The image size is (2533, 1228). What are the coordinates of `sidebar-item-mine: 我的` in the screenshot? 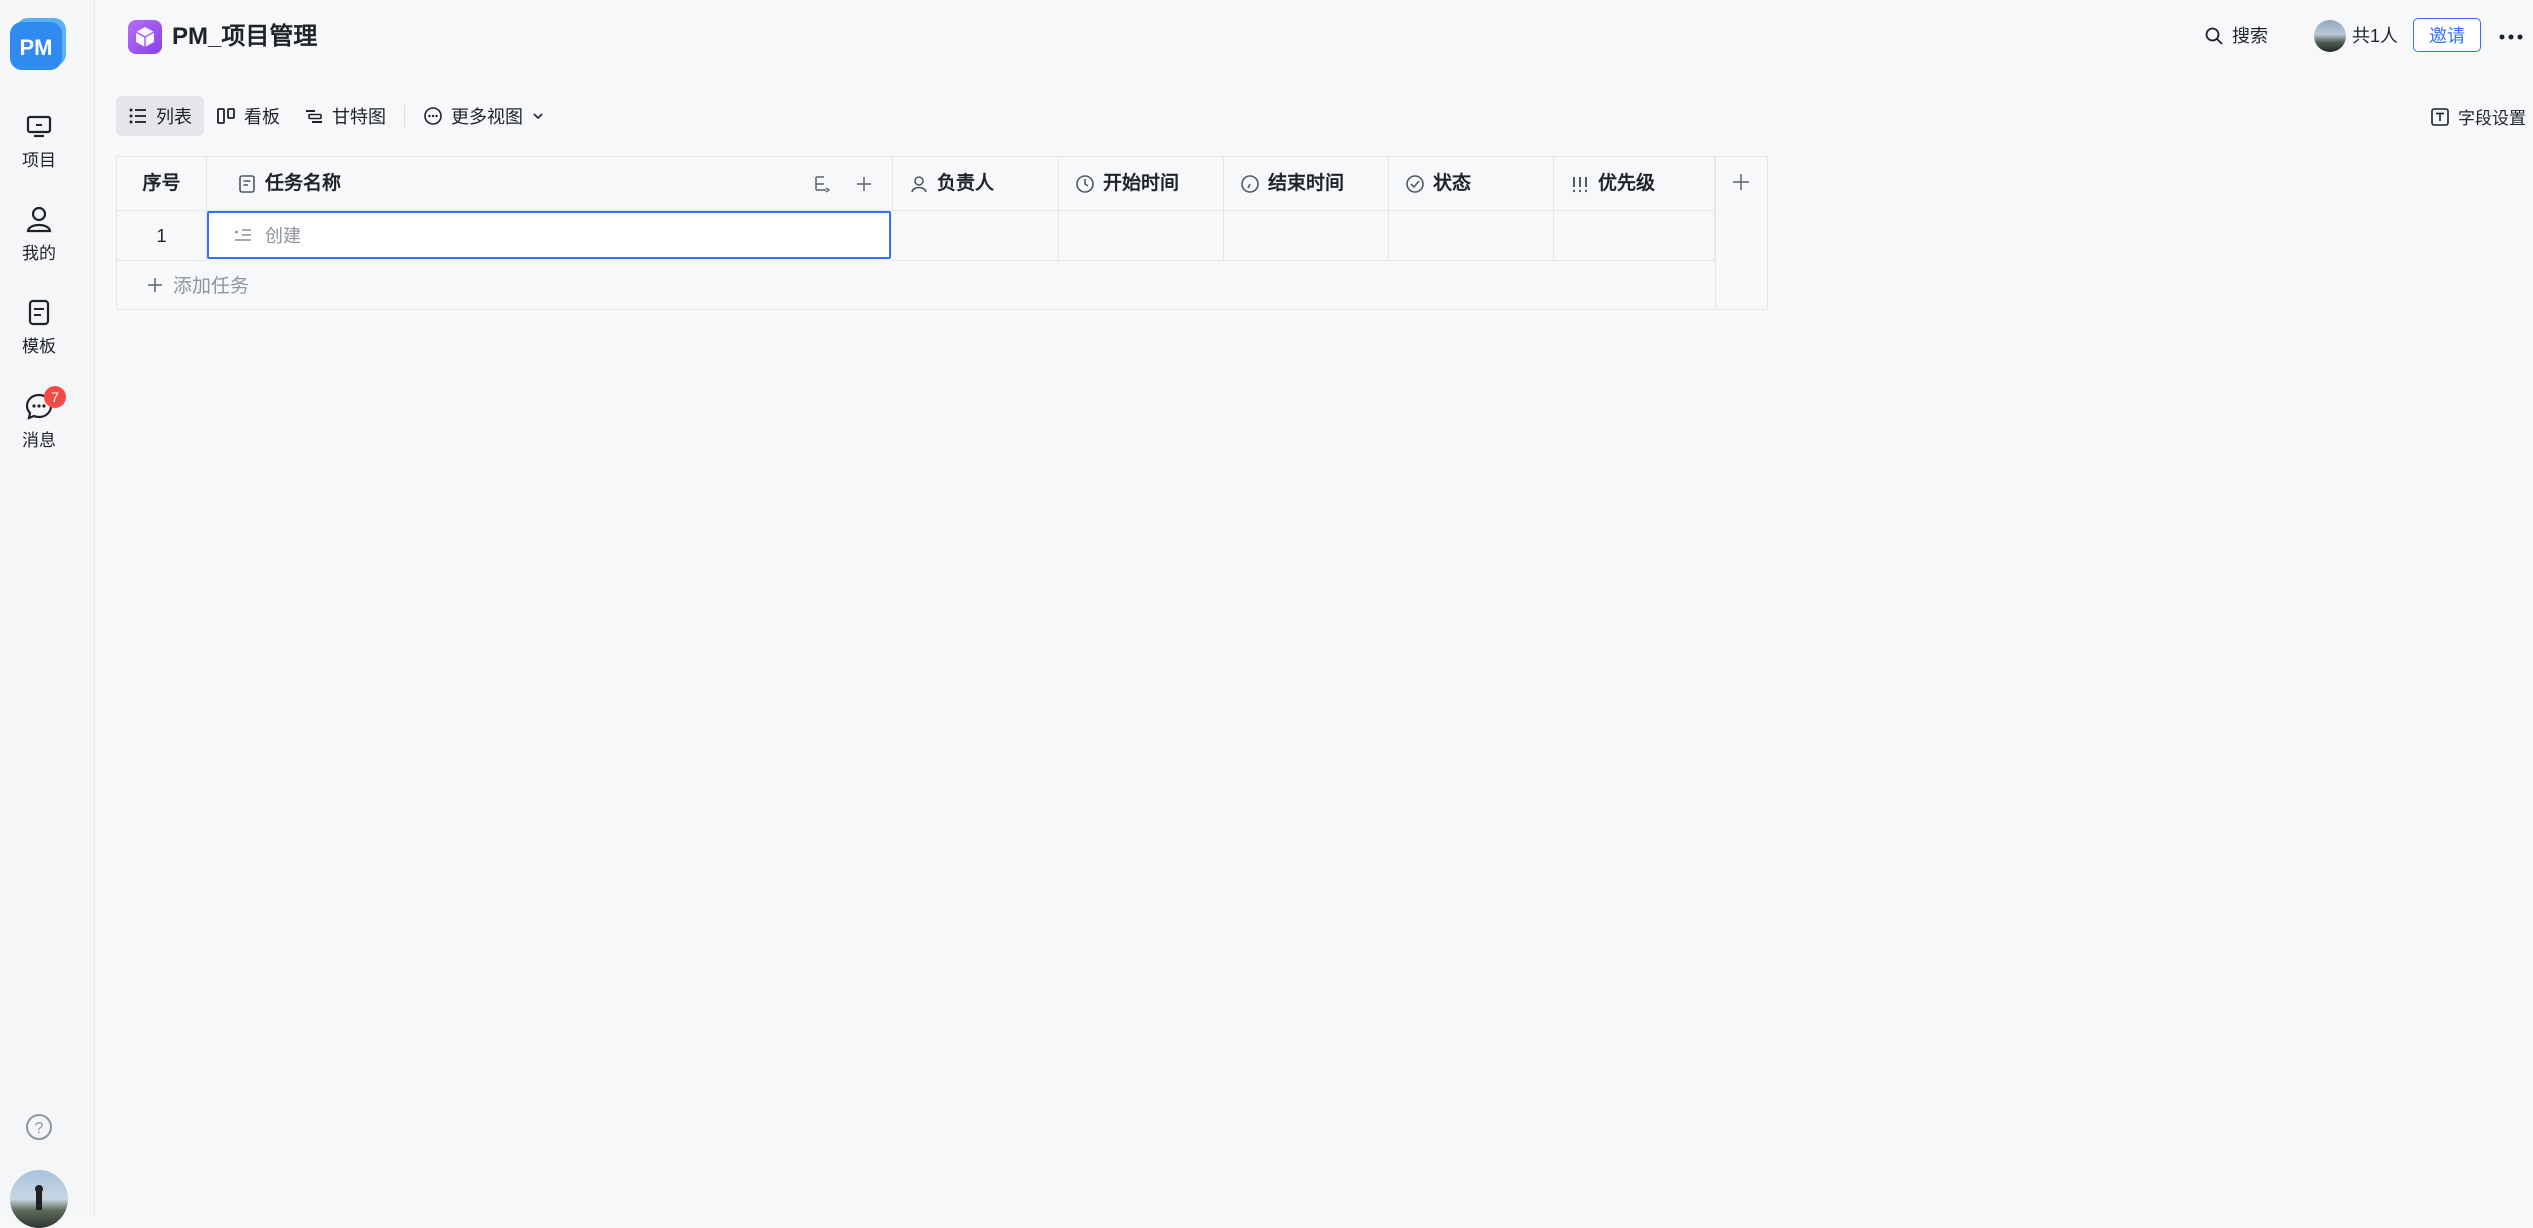 It's located at (39, 233).